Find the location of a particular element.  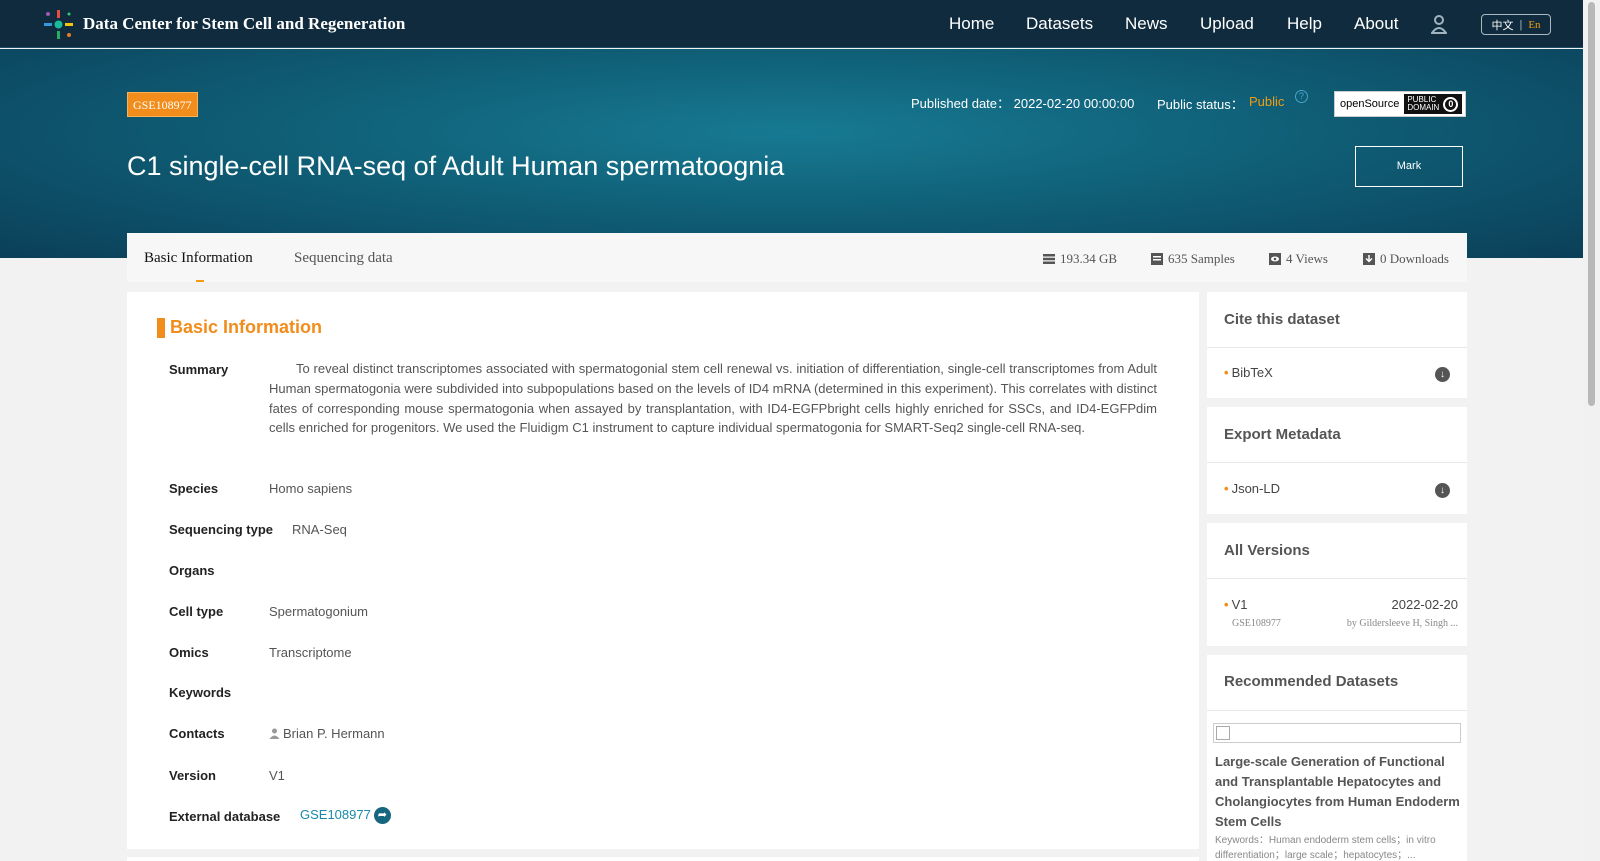

stat-size-value: 193.34 GB is located at coordinates (1089, 258).